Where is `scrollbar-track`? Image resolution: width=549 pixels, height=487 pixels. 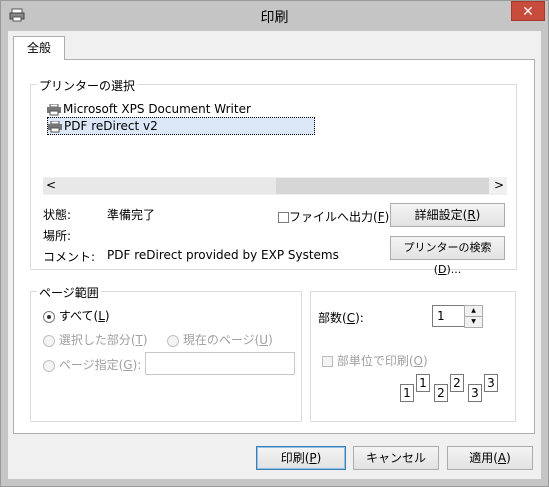 scrollbar-track is located at coordinates (159, 186).